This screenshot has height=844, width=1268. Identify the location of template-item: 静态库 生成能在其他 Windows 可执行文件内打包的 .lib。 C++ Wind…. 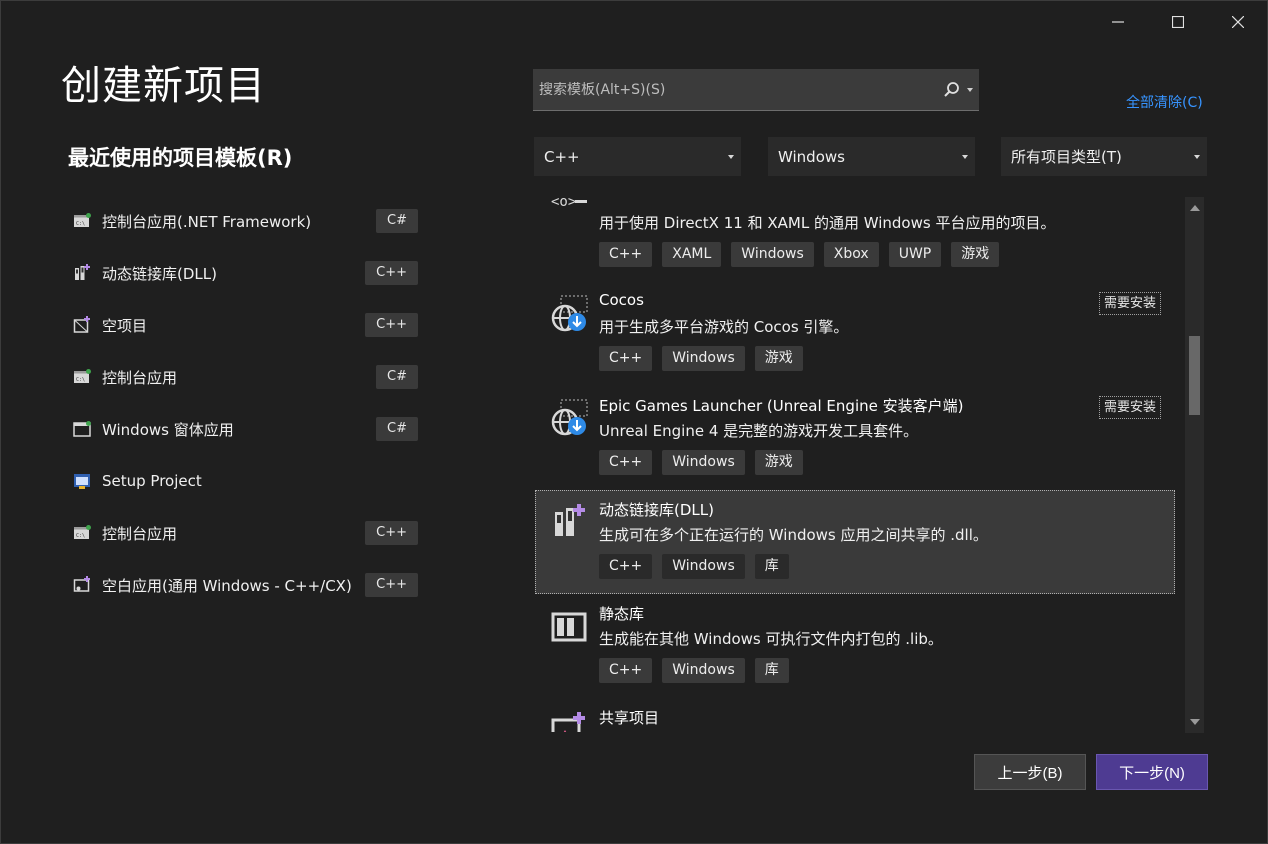
(855, 646).